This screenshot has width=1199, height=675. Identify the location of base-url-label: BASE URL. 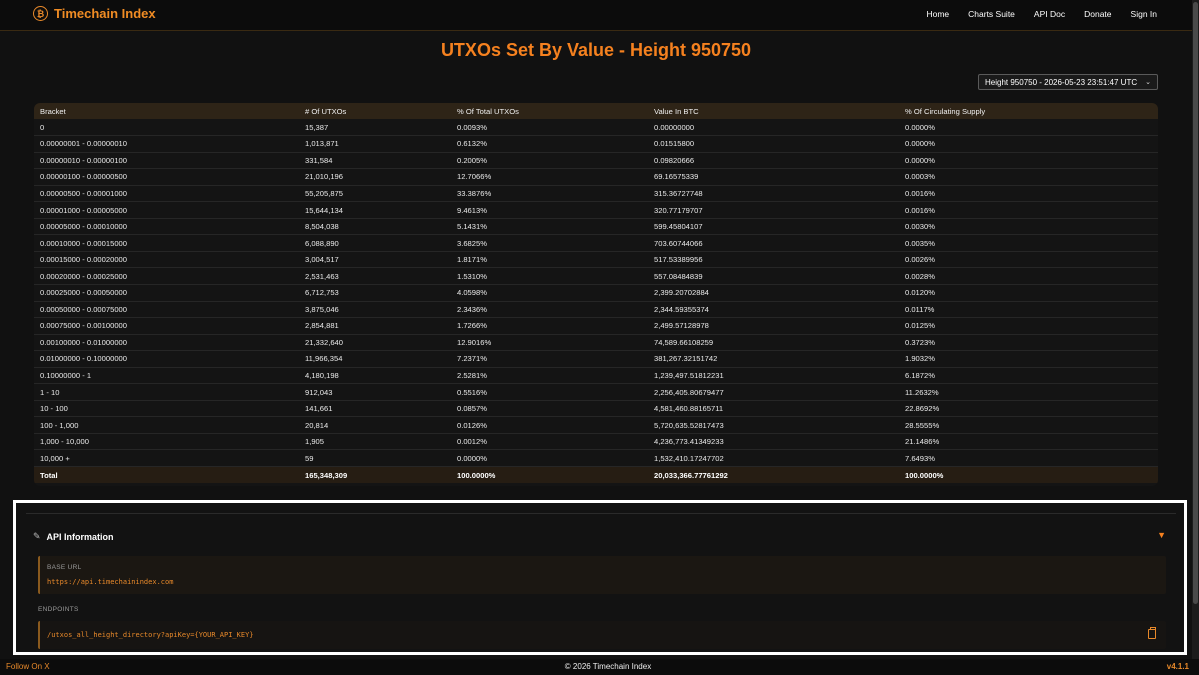
(64, 567).